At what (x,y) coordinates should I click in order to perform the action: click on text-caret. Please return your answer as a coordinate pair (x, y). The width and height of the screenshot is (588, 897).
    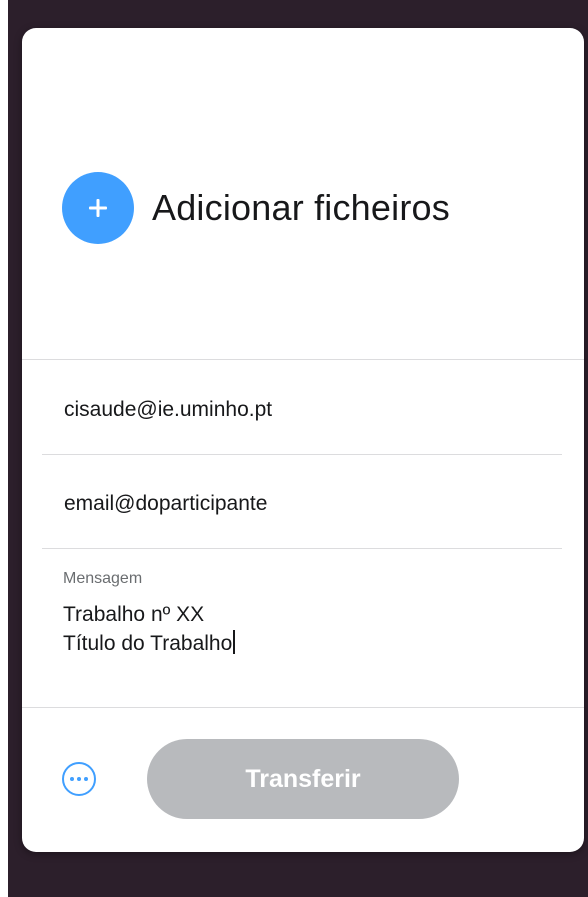
    Looking at the image, I should click on (234, 642).